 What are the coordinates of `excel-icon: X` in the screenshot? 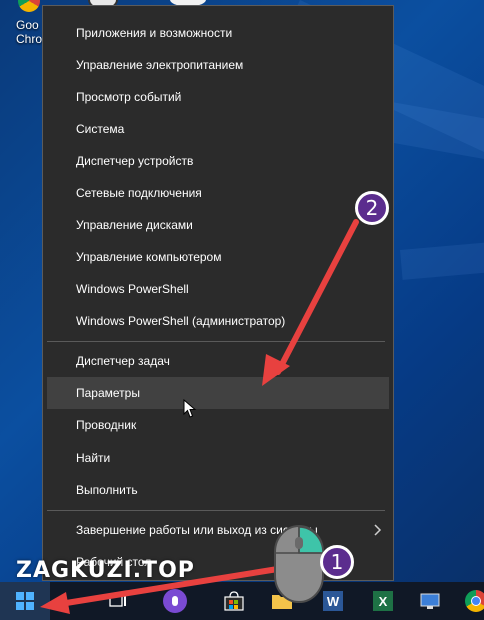 It's located at (383, 601).